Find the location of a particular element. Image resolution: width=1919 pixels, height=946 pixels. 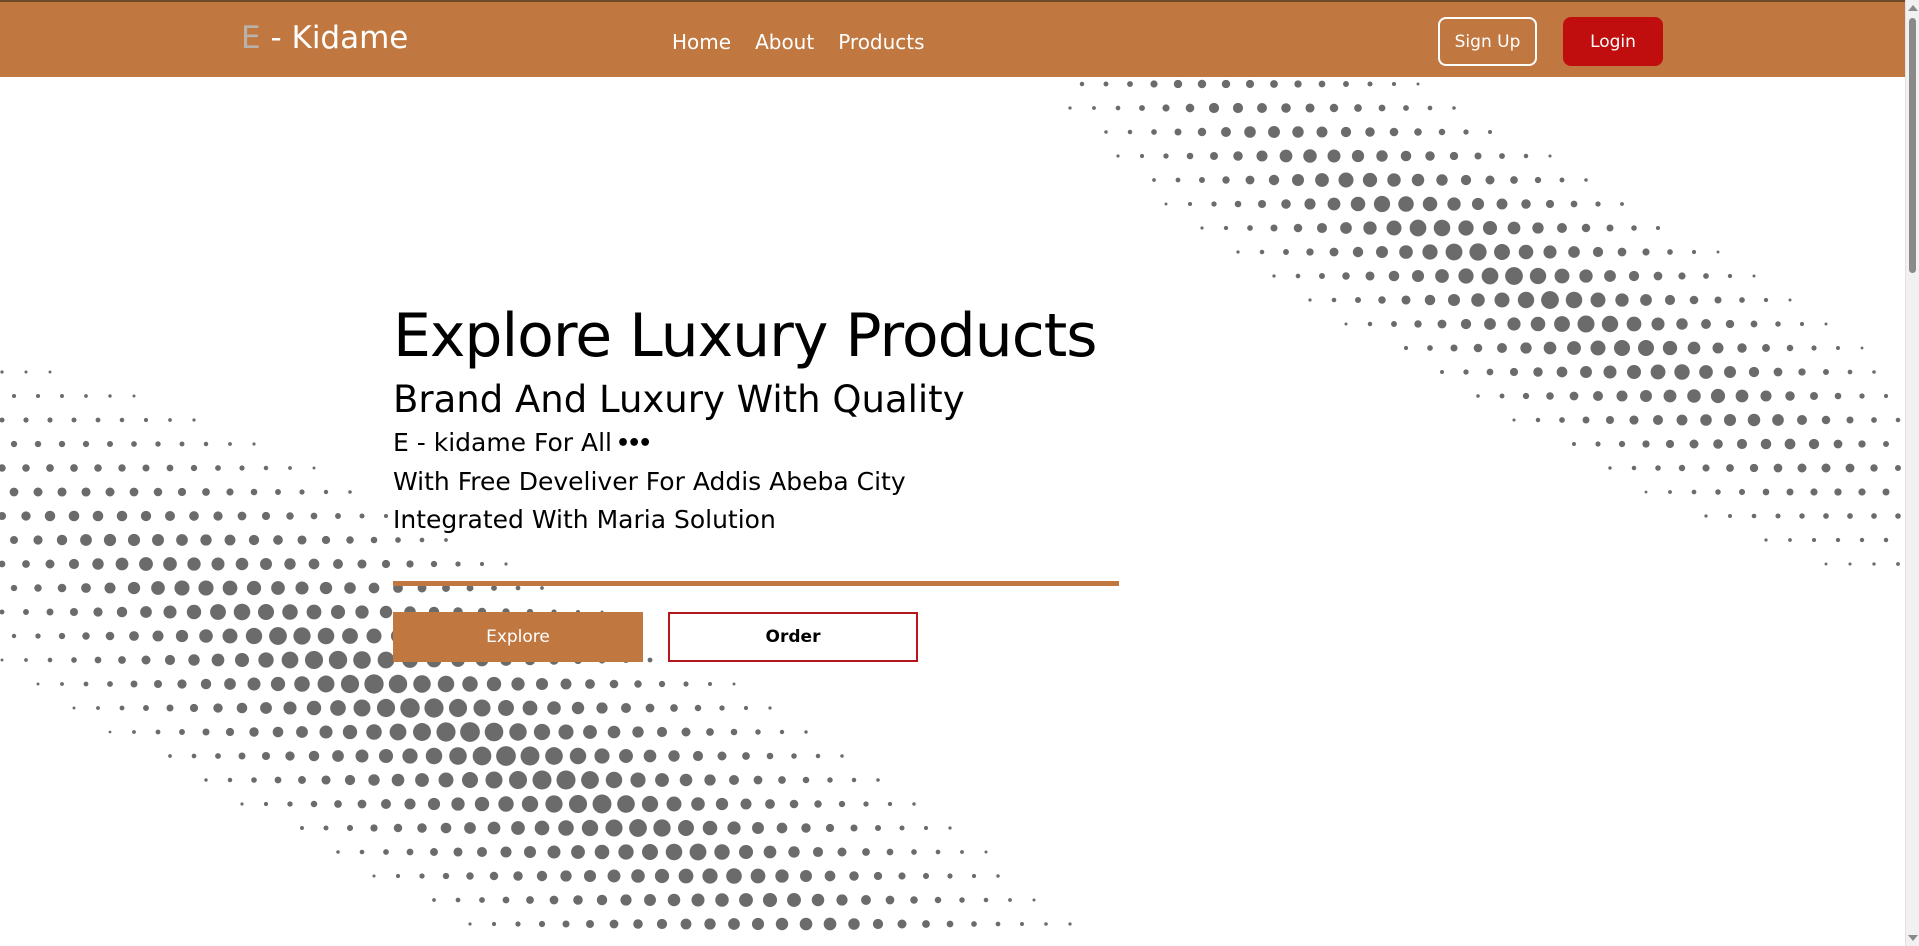

hero-tagline-text: E - kidame For All is located at coordinates (503, 442).